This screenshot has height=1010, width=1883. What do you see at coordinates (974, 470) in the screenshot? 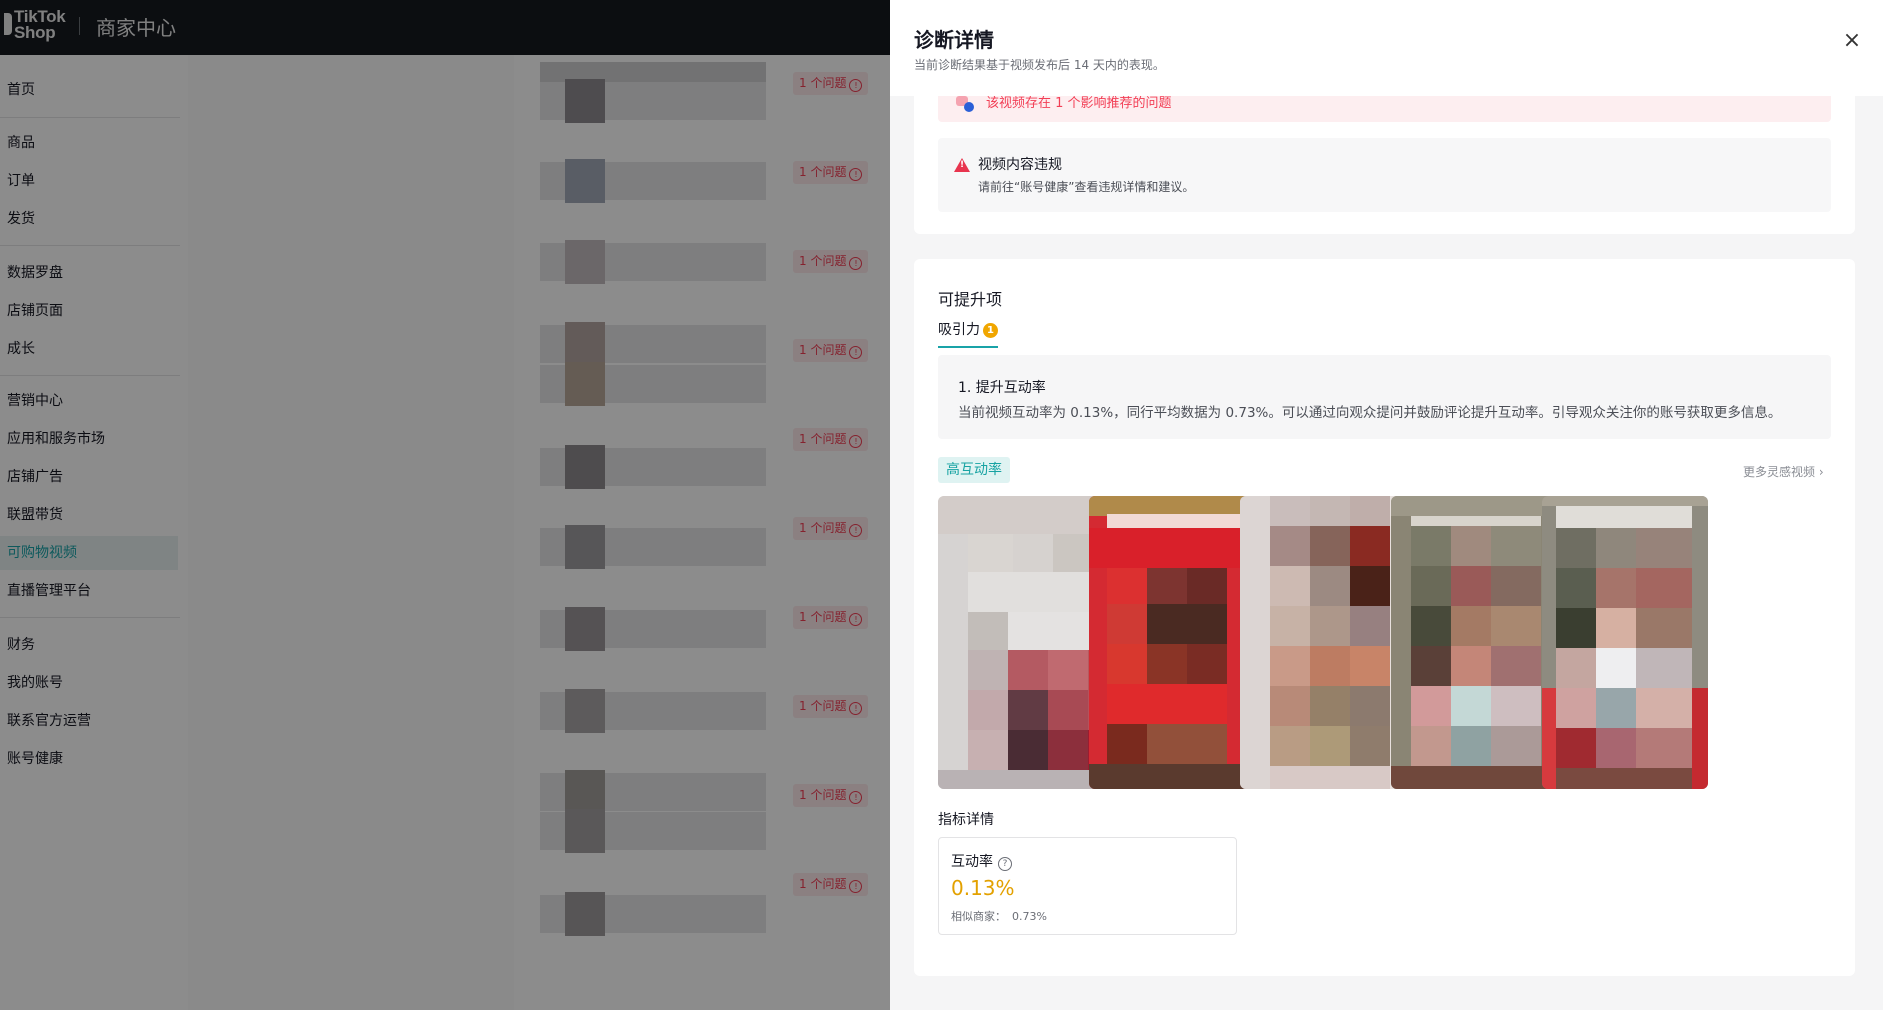
I see `high-engagement-tag: 高互动率` at bounding box center [974, 470].